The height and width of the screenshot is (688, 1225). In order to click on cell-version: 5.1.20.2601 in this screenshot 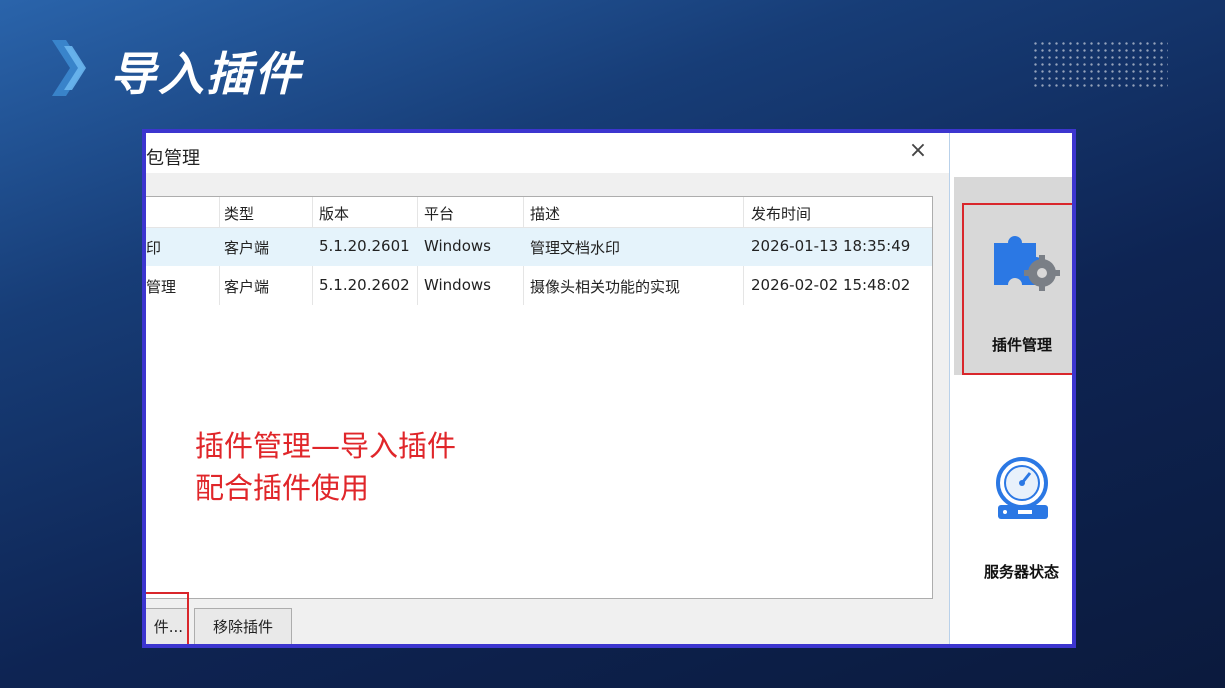, I will do `click(364, 246)`.